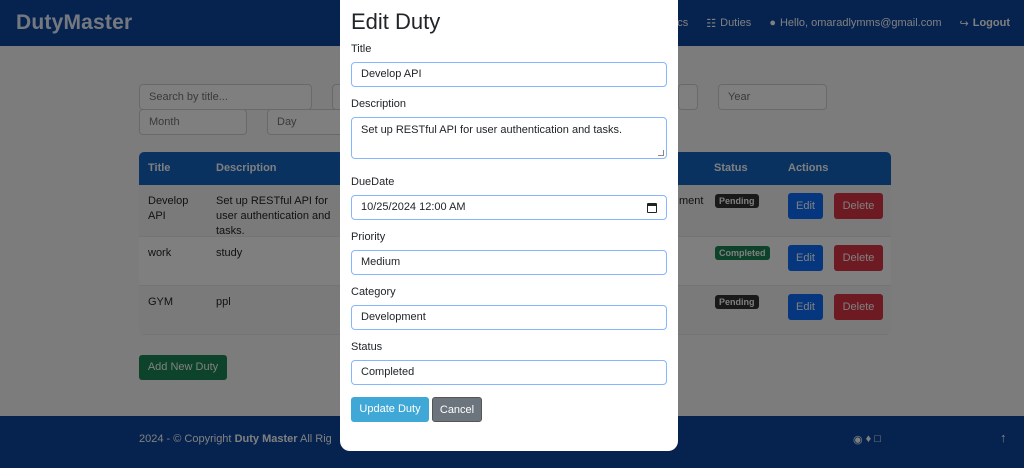 The height and width of the screenshot is (468, 1024). What do you see at coordinates (509, 409) in the screenshot?
I see `modal-actions: Update Duty Cancel` at bounding box center [509, 409].